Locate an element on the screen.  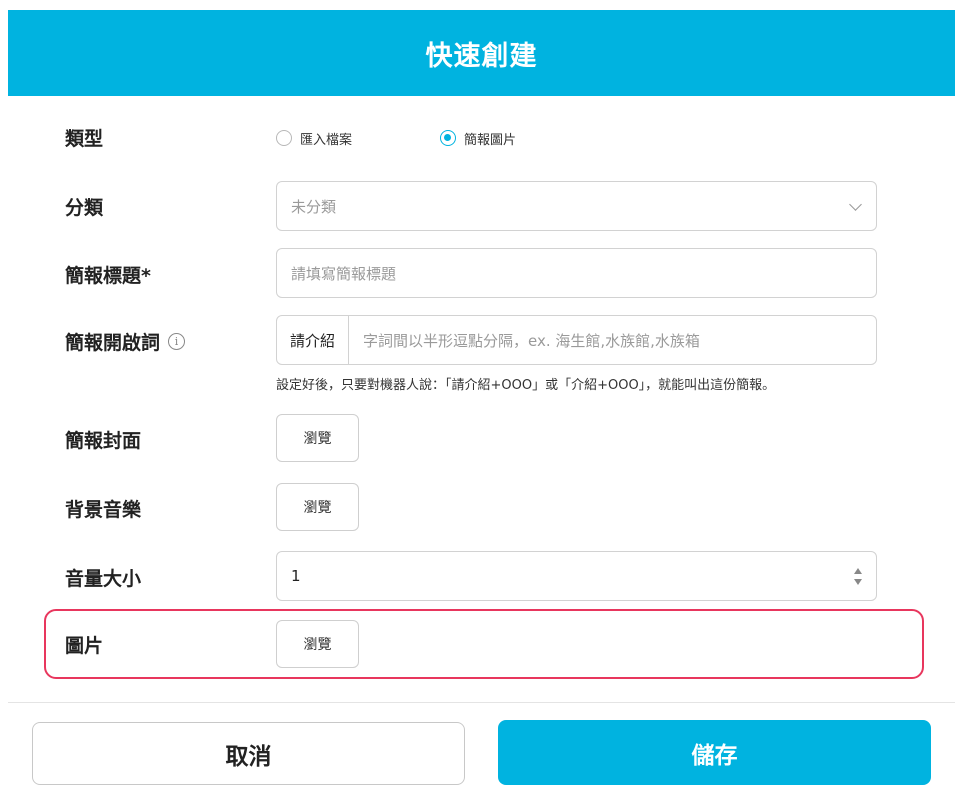
volume-value: 1 is located at coordinates (296, 576).